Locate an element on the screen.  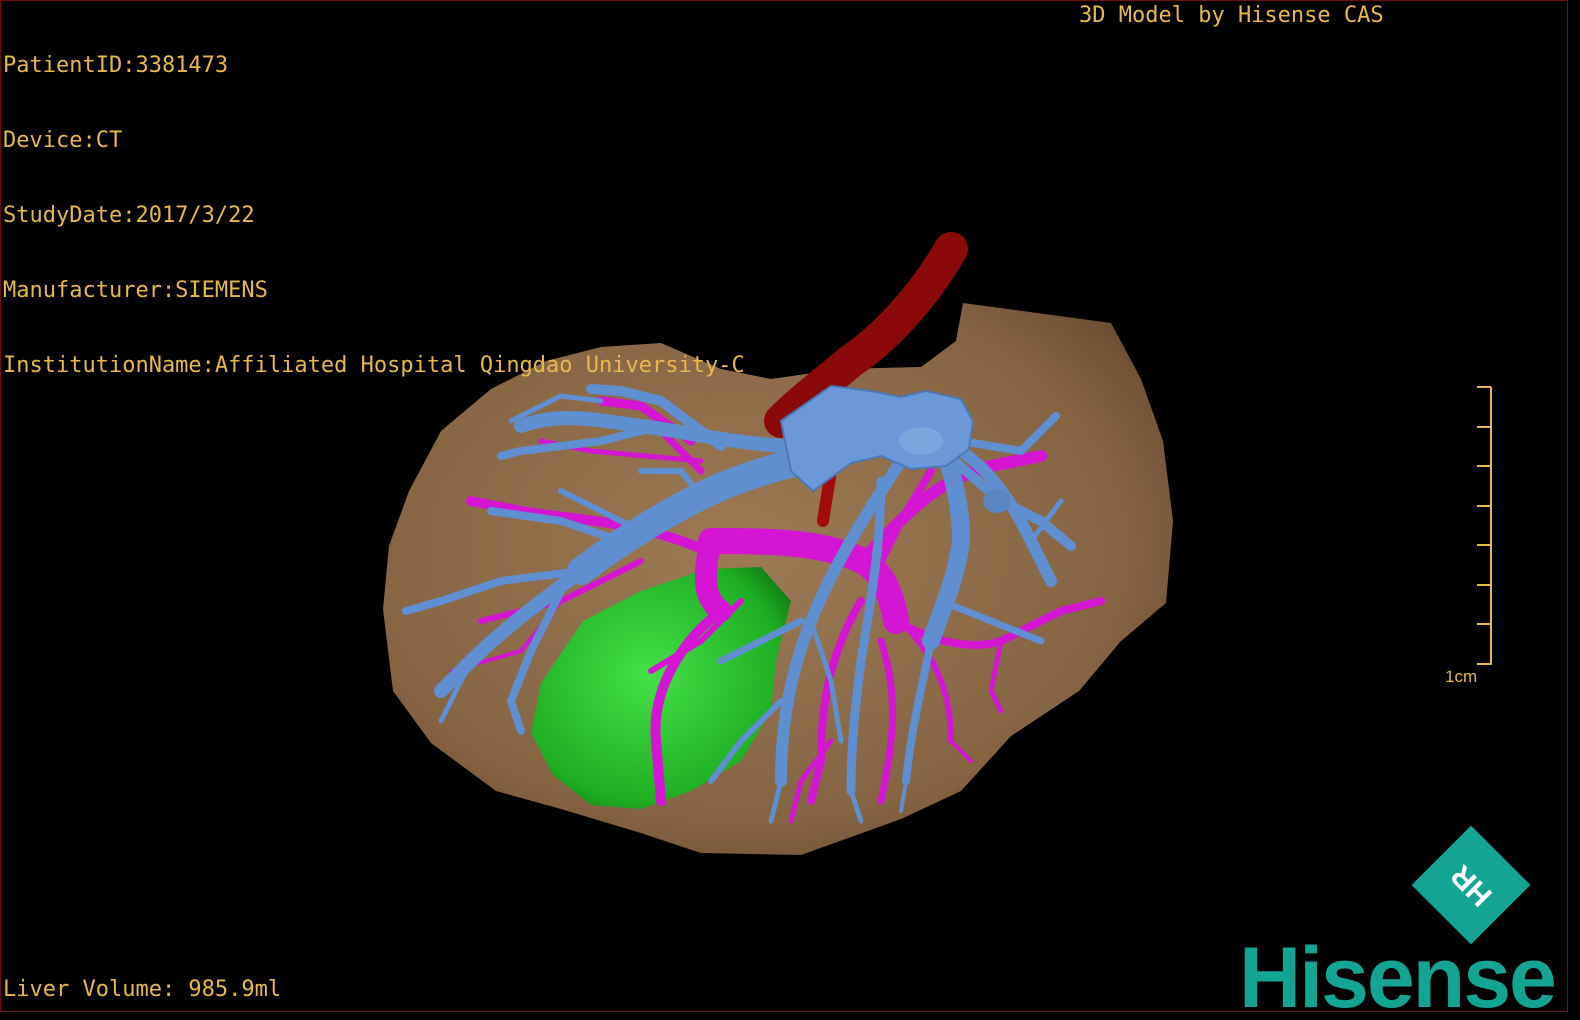
hisense-logo: Hisense is located at coordinates (1398, 971).